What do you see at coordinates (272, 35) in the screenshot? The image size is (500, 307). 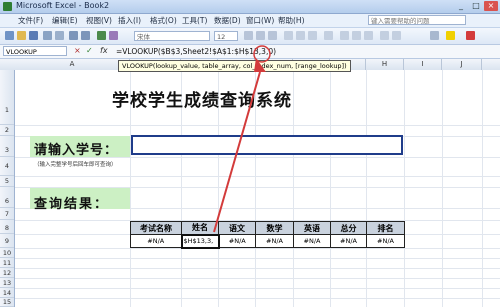 I see `underline-icon` at bounding box center [272, 35].